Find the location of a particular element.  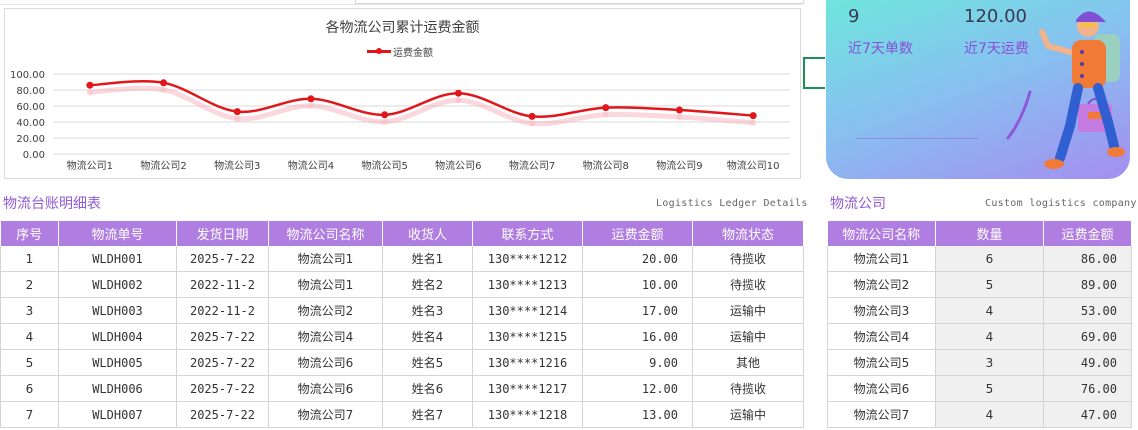

company-cell: 物流公司3 is located at coordinates (881, 310).